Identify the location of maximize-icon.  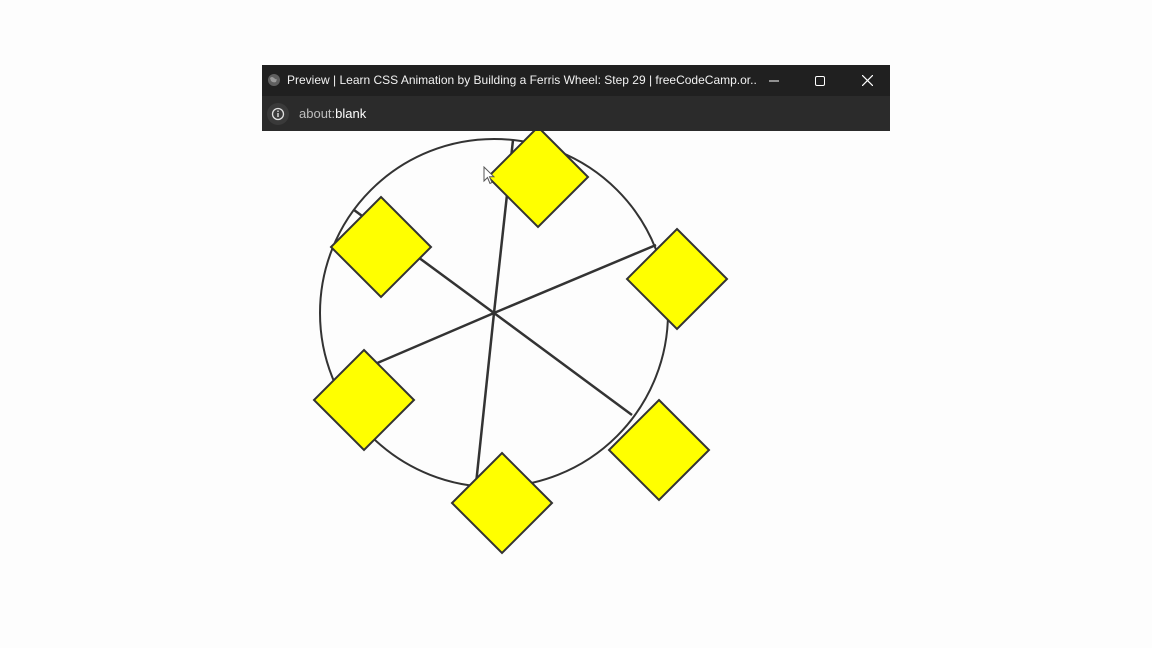
(820, 80).